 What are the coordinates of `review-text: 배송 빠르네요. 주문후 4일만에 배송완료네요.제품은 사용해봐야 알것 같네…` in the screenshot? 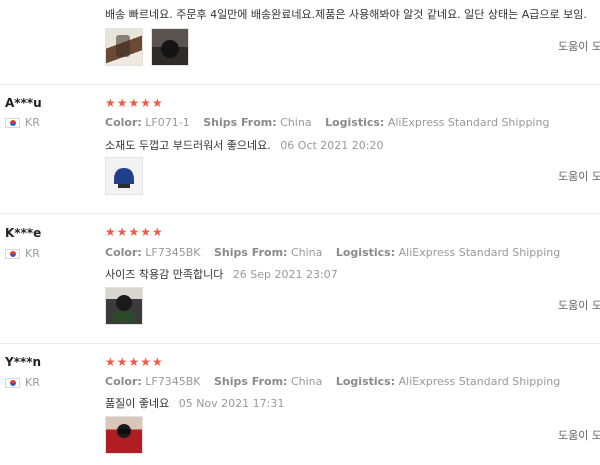 It's located at (346, 14).